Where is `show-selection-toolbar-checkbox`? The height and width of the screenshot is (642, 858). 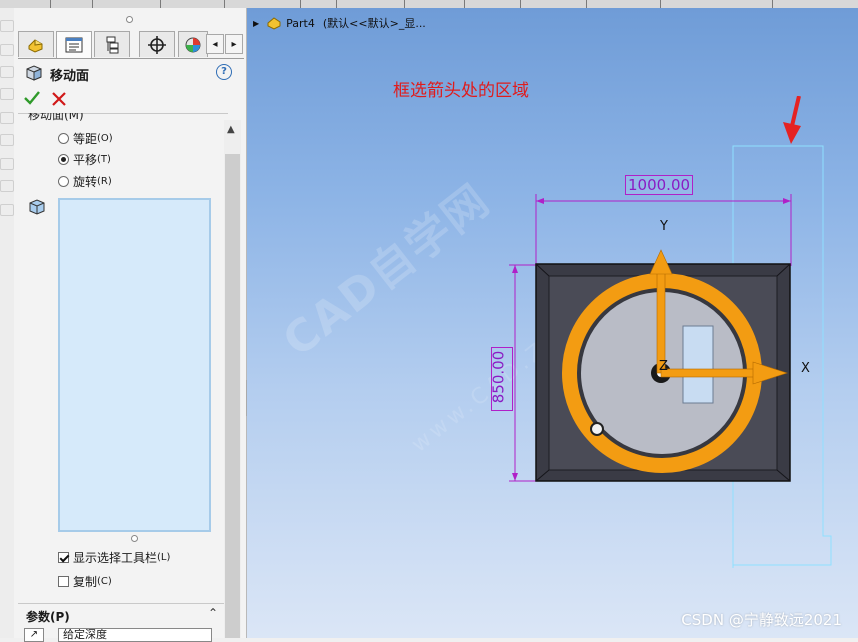
show-selection-toolbar-checkbox is located at coordinates (63, 557).